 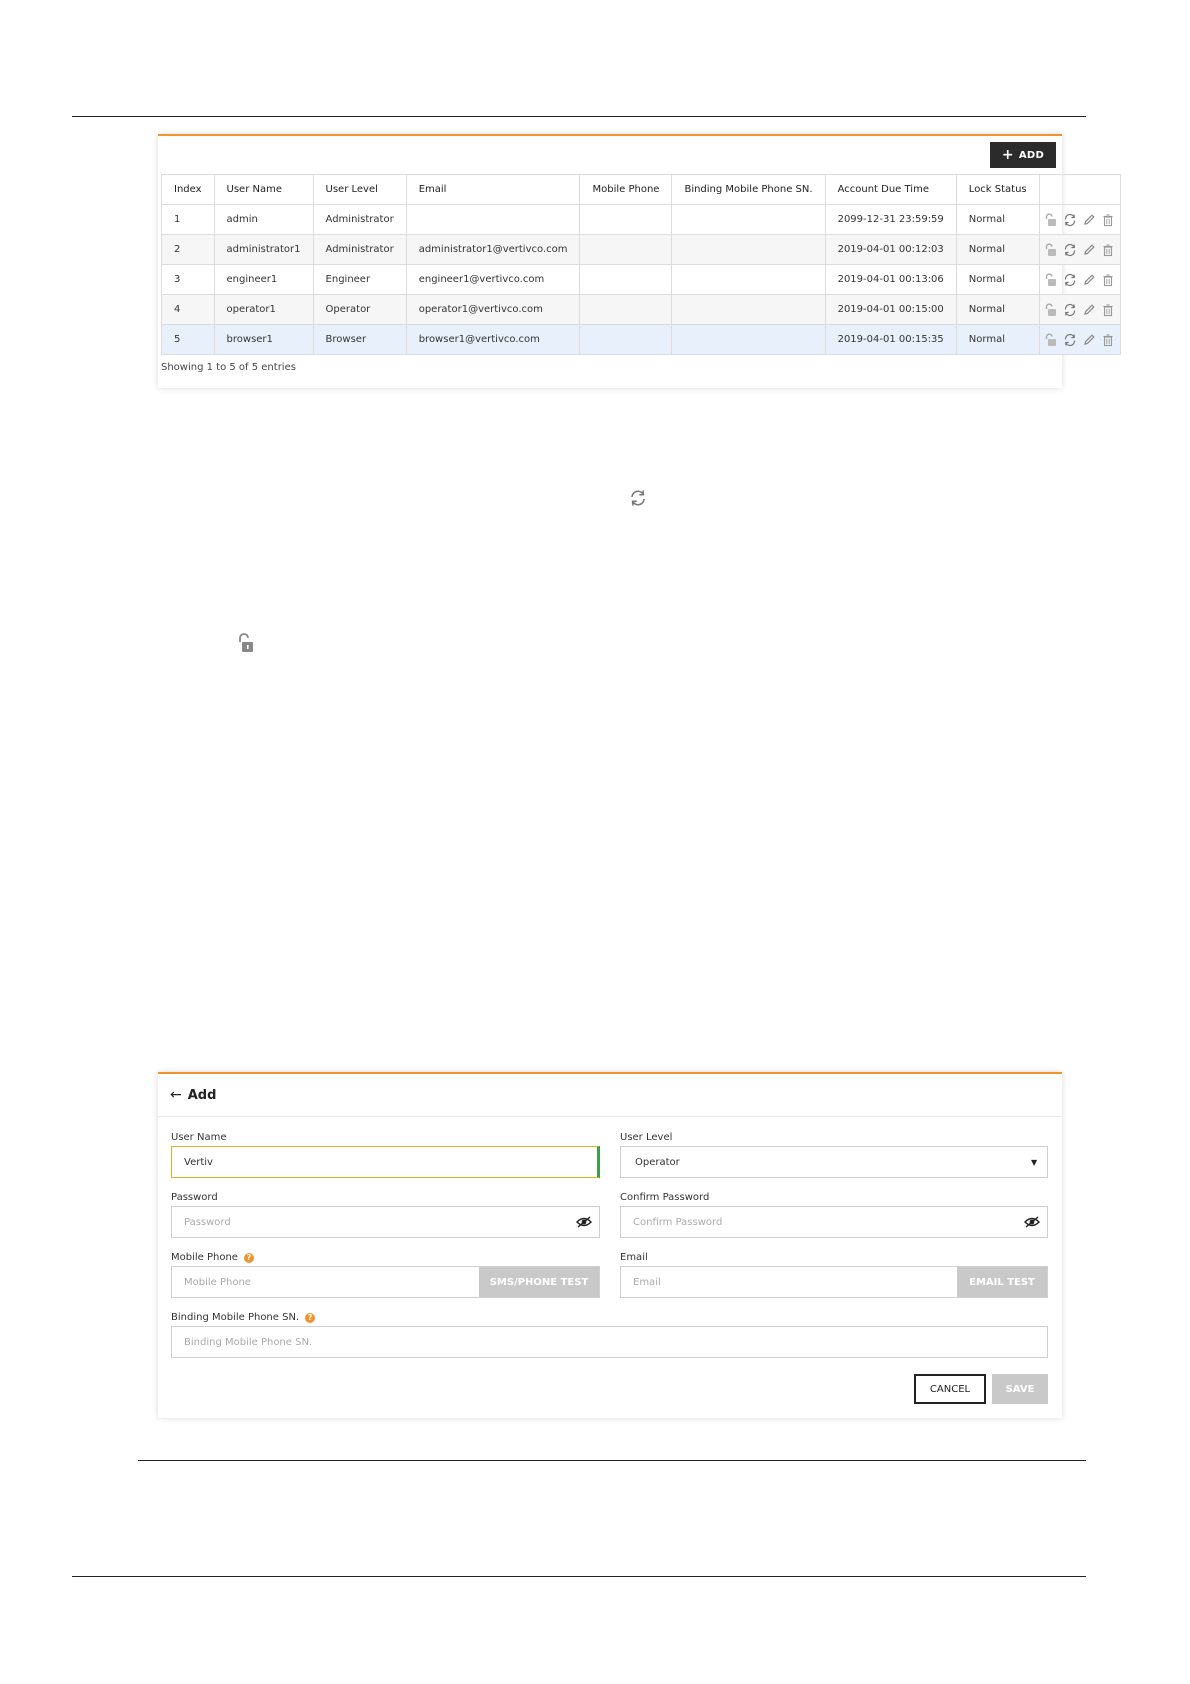 I want to click on cell-user-name: browser1, so click(x=263, y=339).